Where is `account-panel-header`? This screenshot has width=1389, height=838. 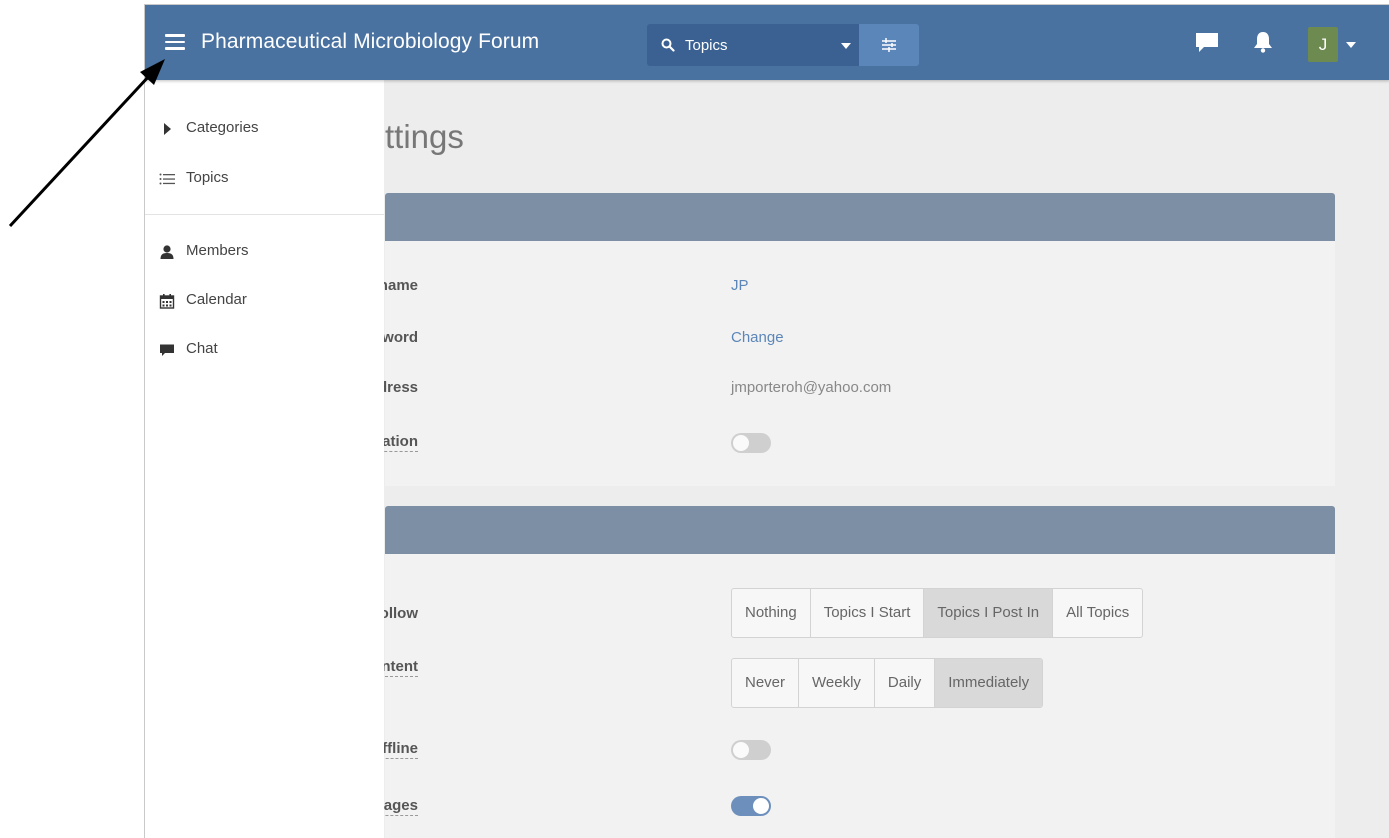 account-panel-header is located at coordinates (860, 217).